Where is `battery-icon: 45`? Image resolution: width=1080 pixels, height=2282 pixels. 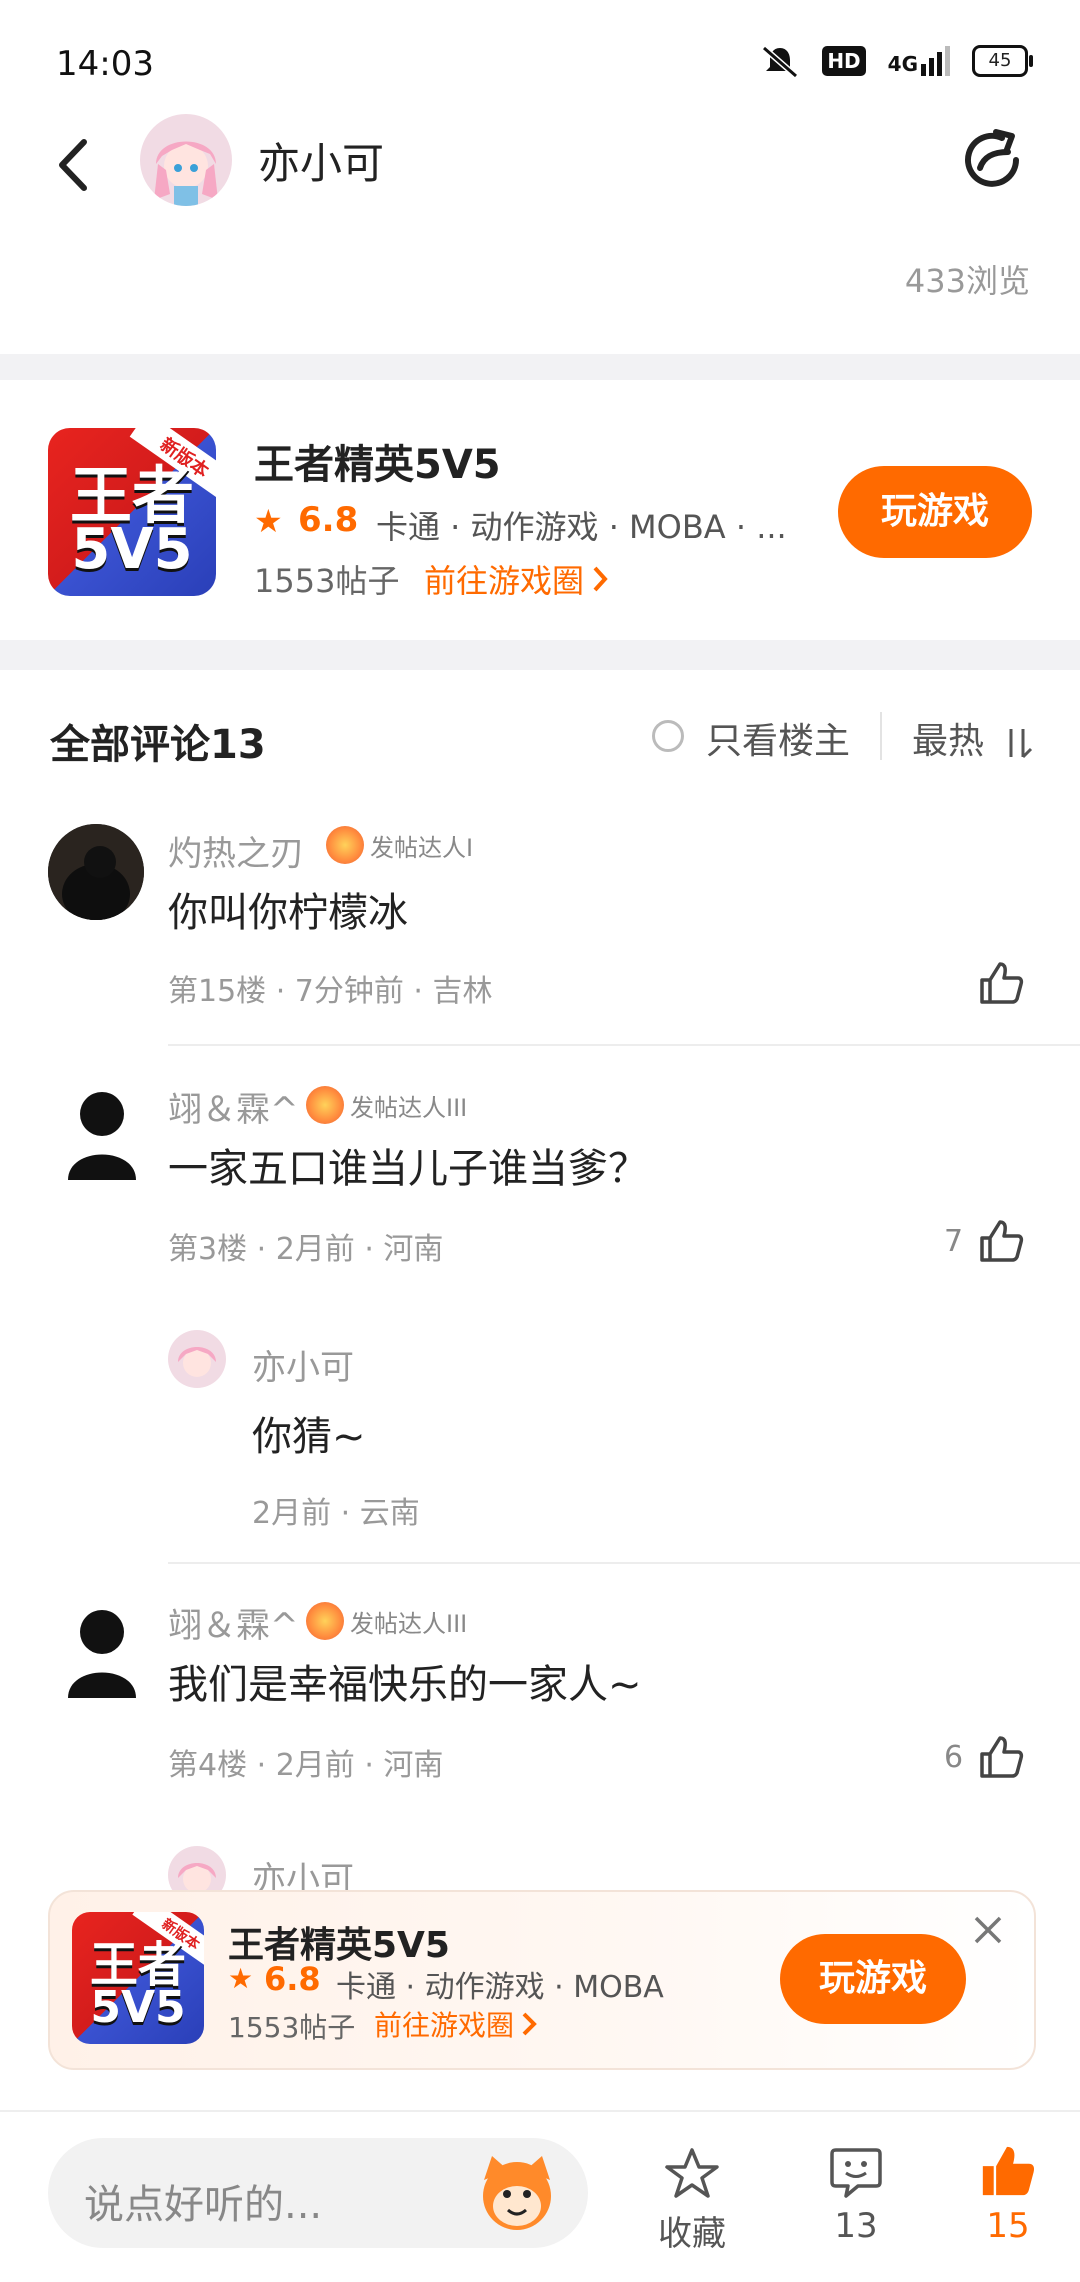 battery-icon: 45 is located at coordinates (1002, 61).